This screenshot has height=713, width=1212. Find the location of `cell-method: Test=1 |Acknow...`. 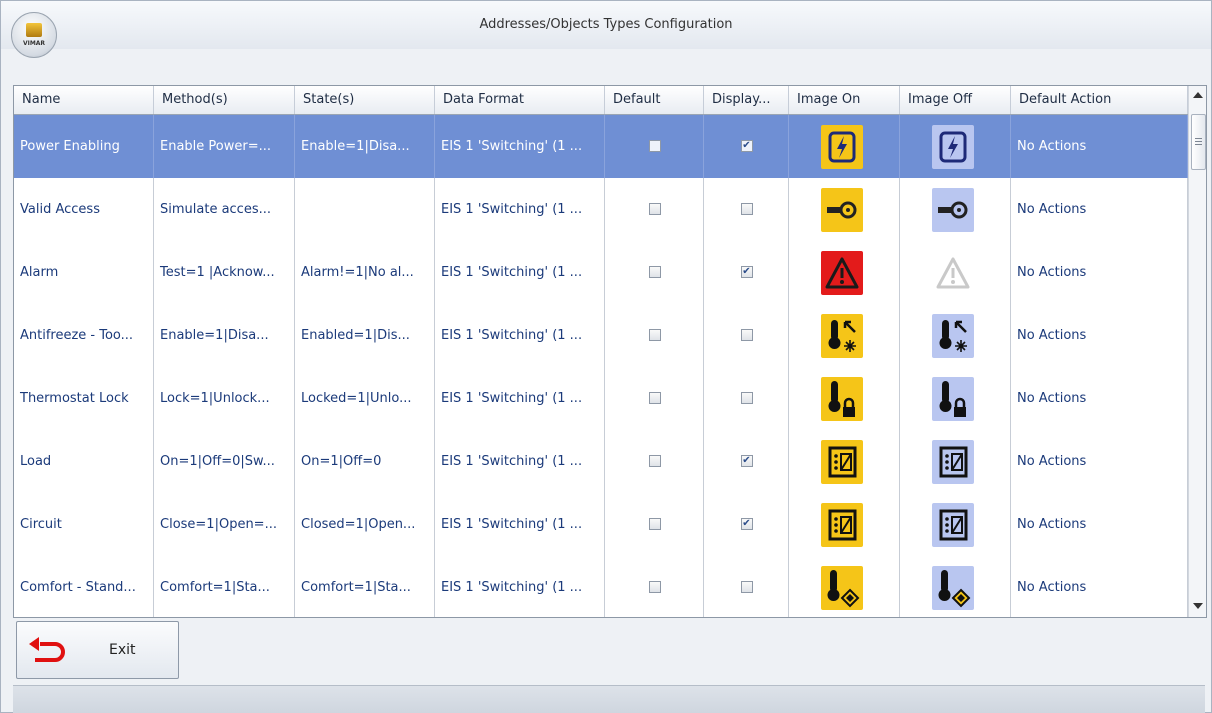

cell-method: Test=1 |Acknow... is located at coordinates (224, 272).